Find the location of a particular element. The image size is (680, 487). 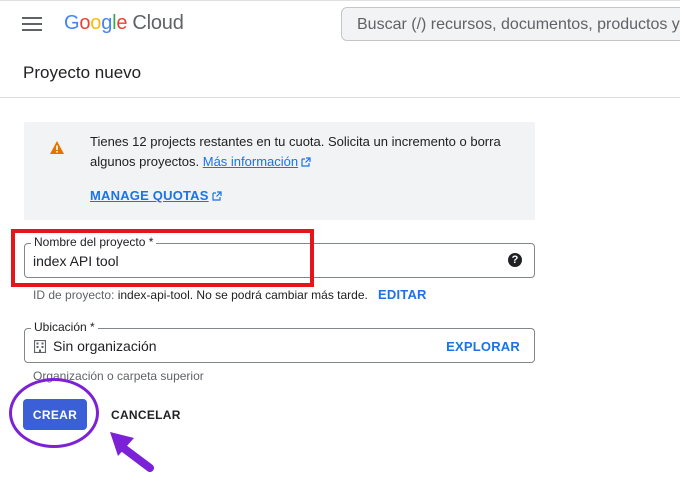

page-title-bar: Proyecto nuevo is located at coordinates (340, 73).